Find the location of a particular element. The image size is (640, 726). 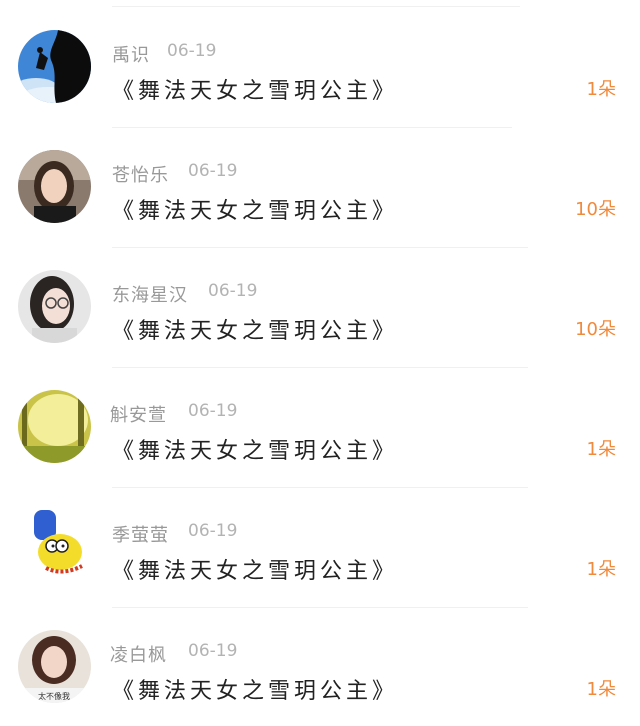

sender-name: 禹识 is located at coordinates (131, 55).